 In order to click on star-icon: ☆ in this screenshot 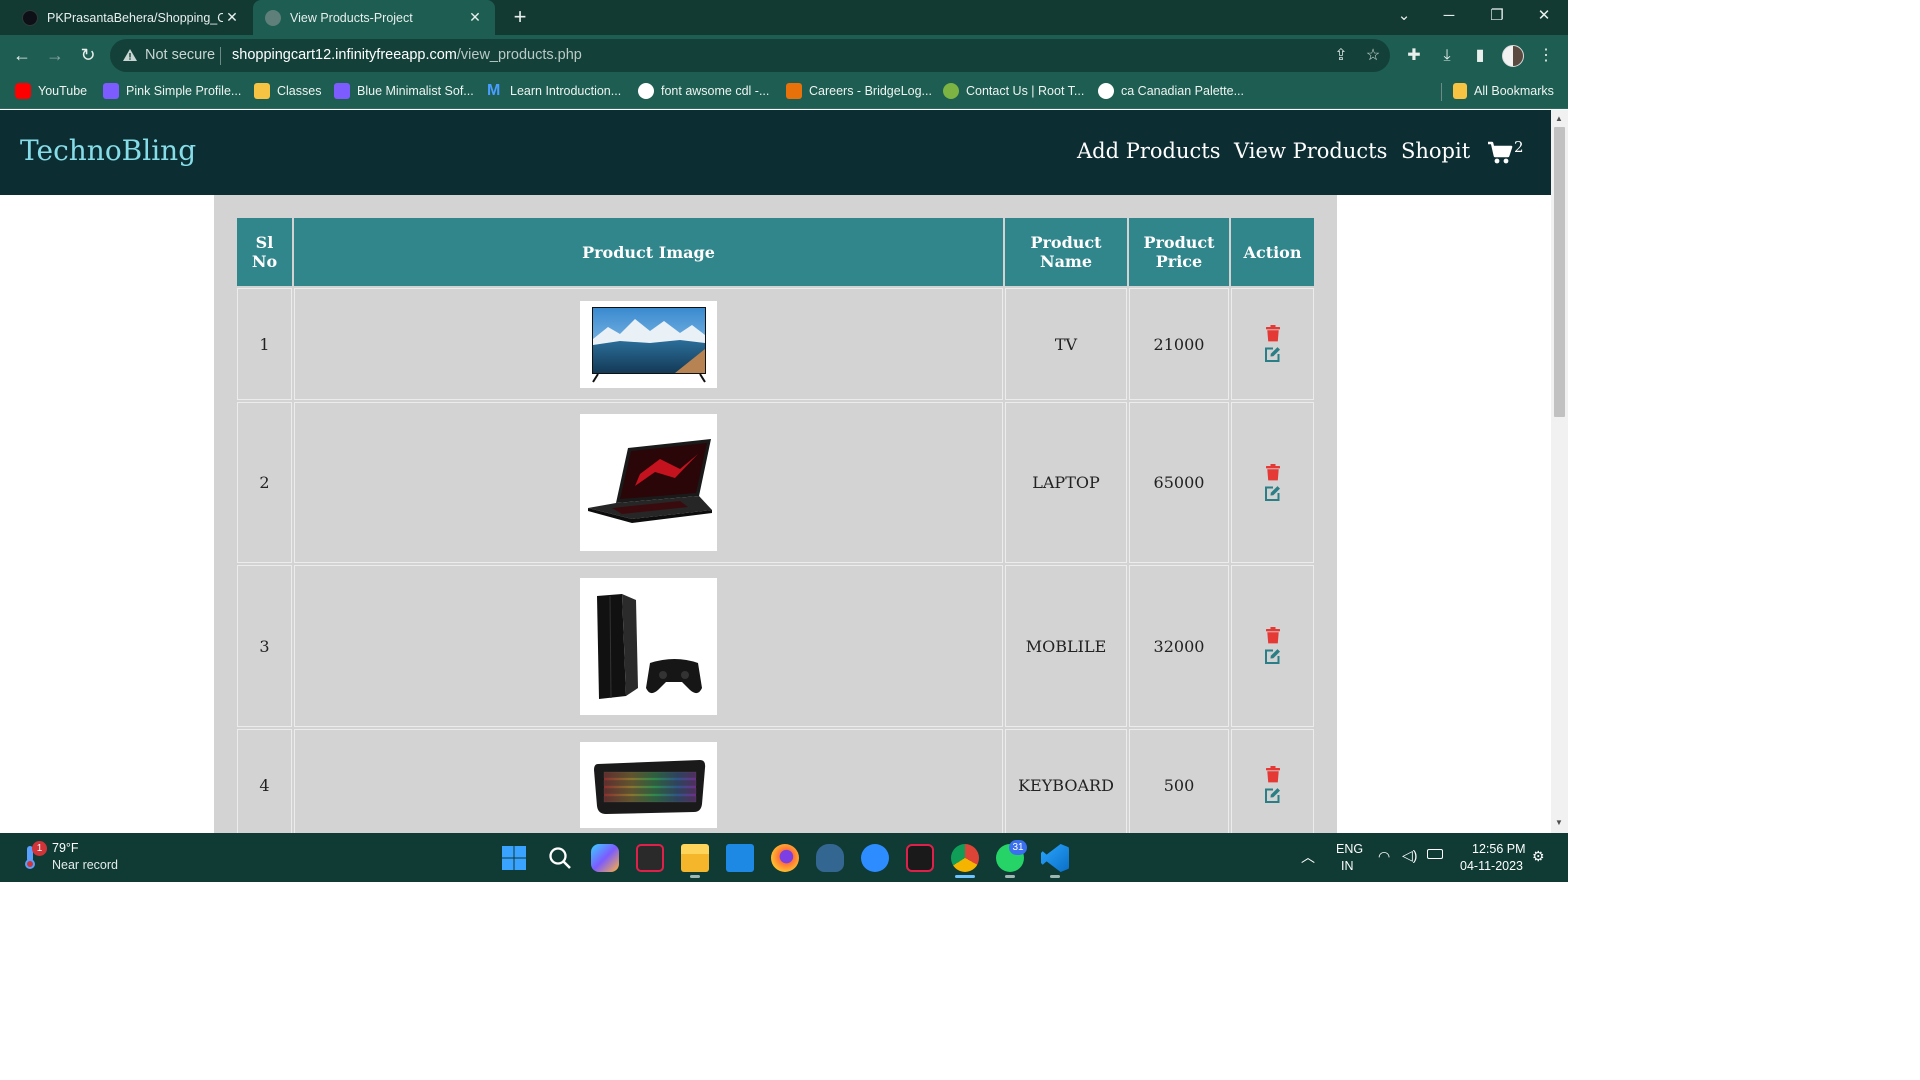, I will do `click(1373, 56)`.